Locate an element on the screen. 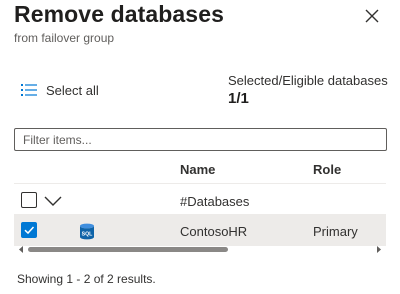 The image size is (400, 294). filter-input is located at coordinates (200, 139).